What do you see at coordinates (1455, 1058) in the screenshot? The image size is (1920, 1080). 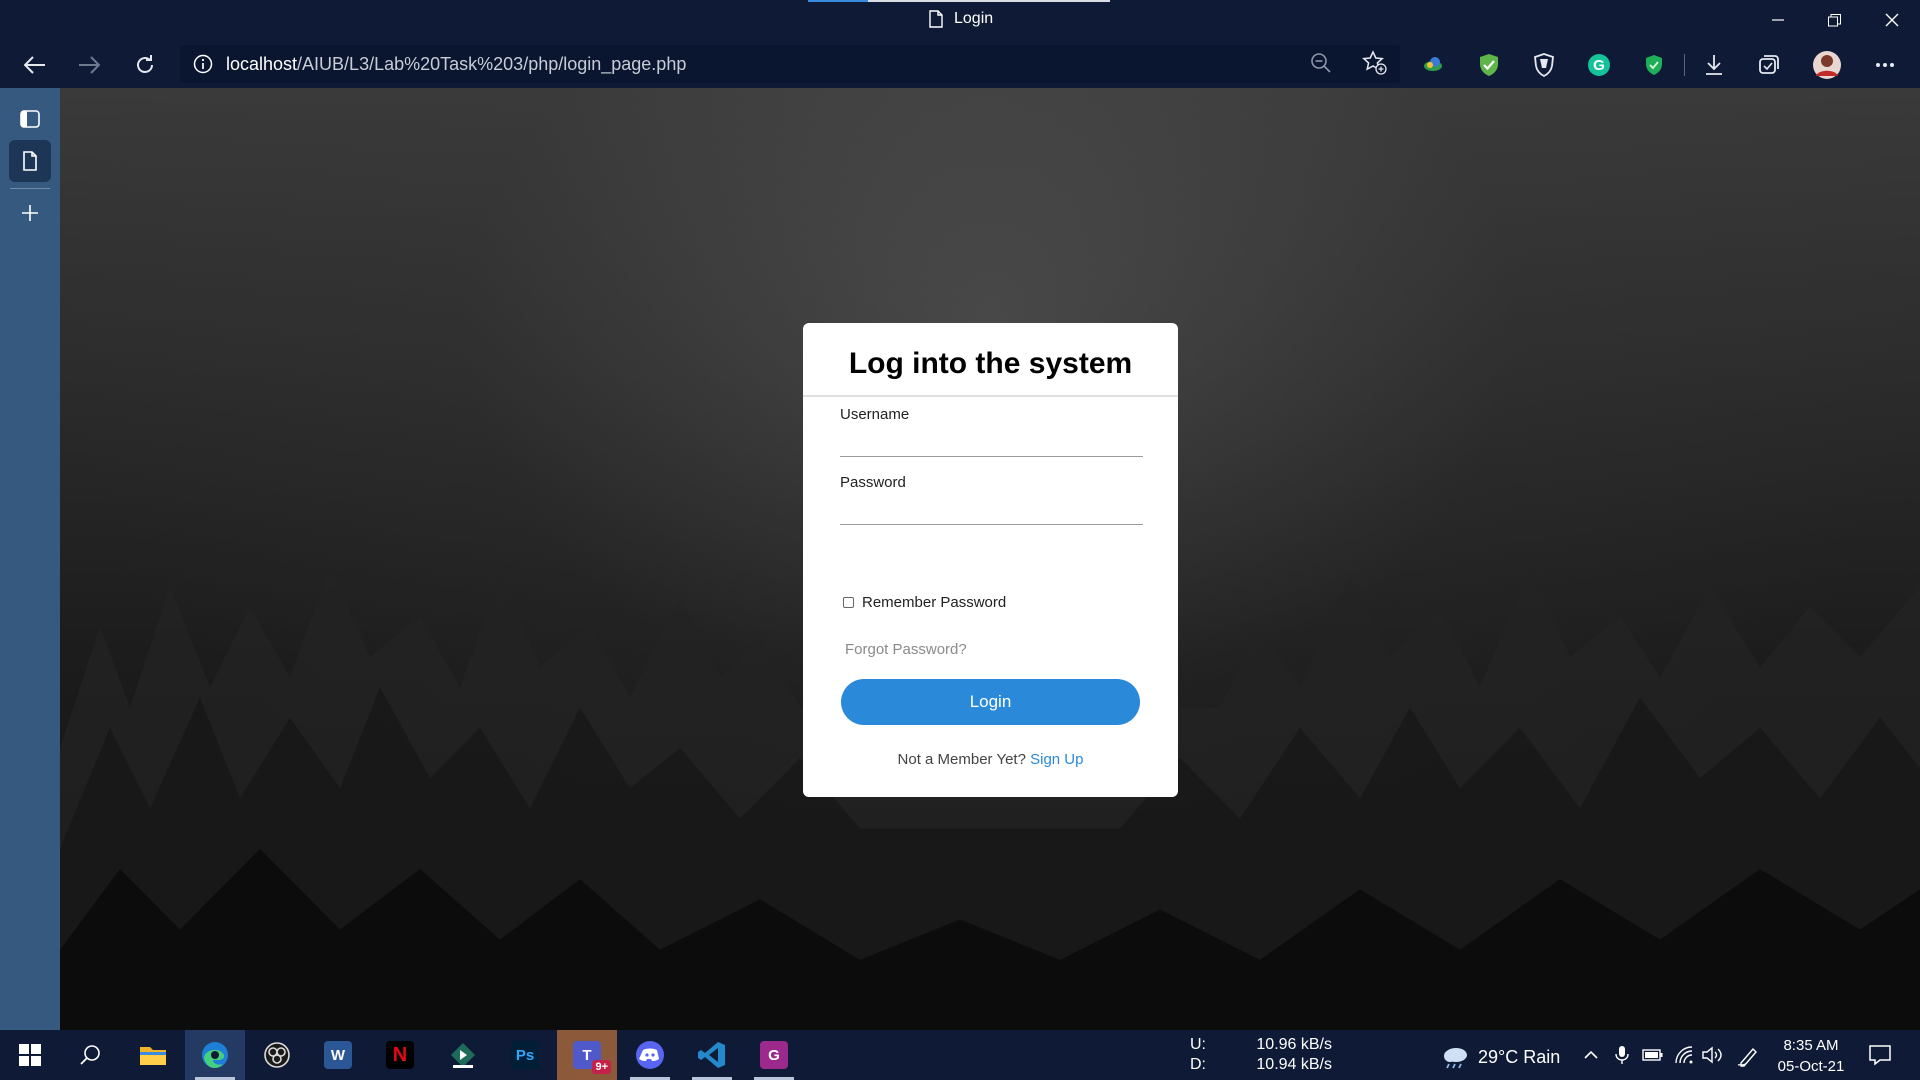 I see `rain-cloud-icon` at bounding box center [1455, 1058].